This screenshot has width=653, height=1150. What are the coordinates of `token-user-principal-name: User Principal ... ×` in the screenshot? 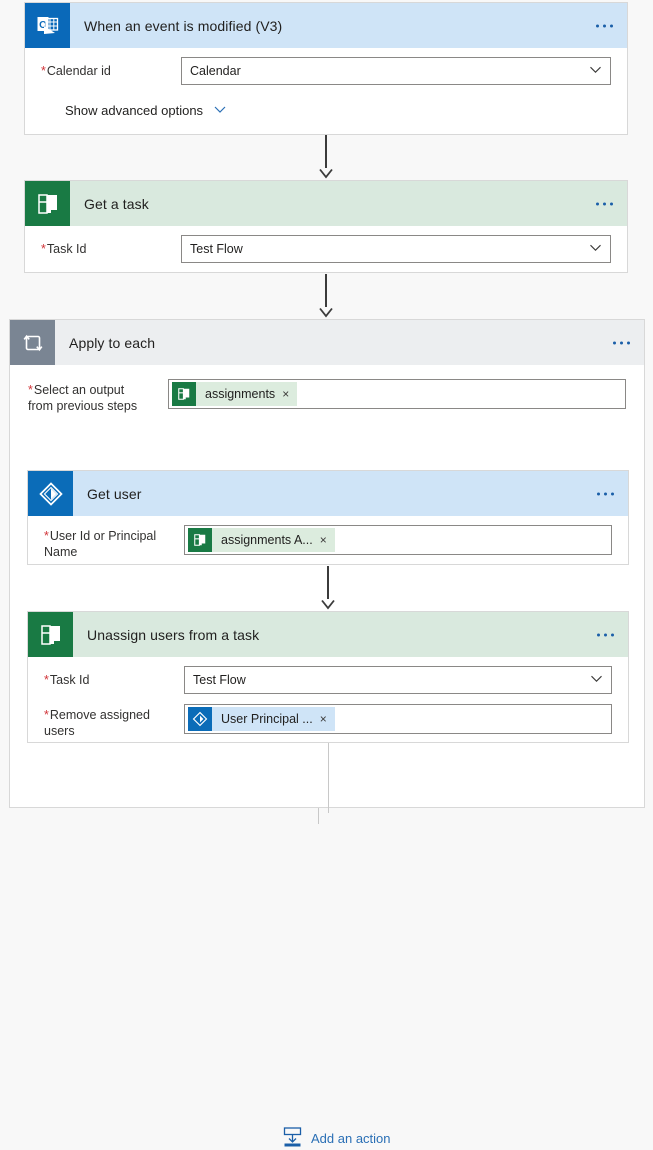 It's located at (261, 719).